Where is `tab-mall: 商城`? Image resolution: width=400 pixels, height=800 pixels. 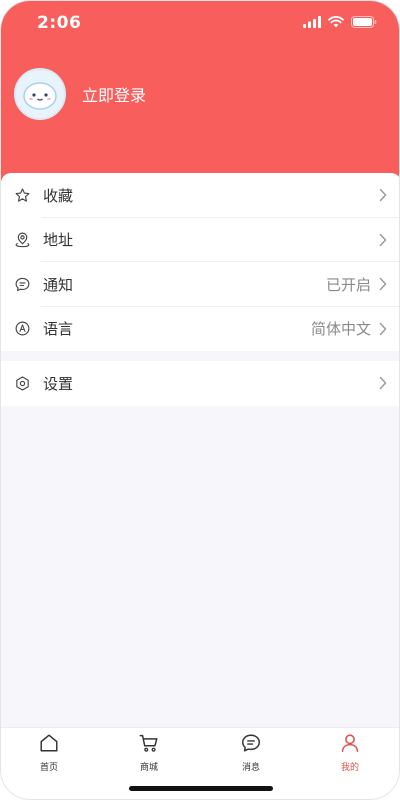 tab-mall: 商城 is located at coordinates (149, 752).